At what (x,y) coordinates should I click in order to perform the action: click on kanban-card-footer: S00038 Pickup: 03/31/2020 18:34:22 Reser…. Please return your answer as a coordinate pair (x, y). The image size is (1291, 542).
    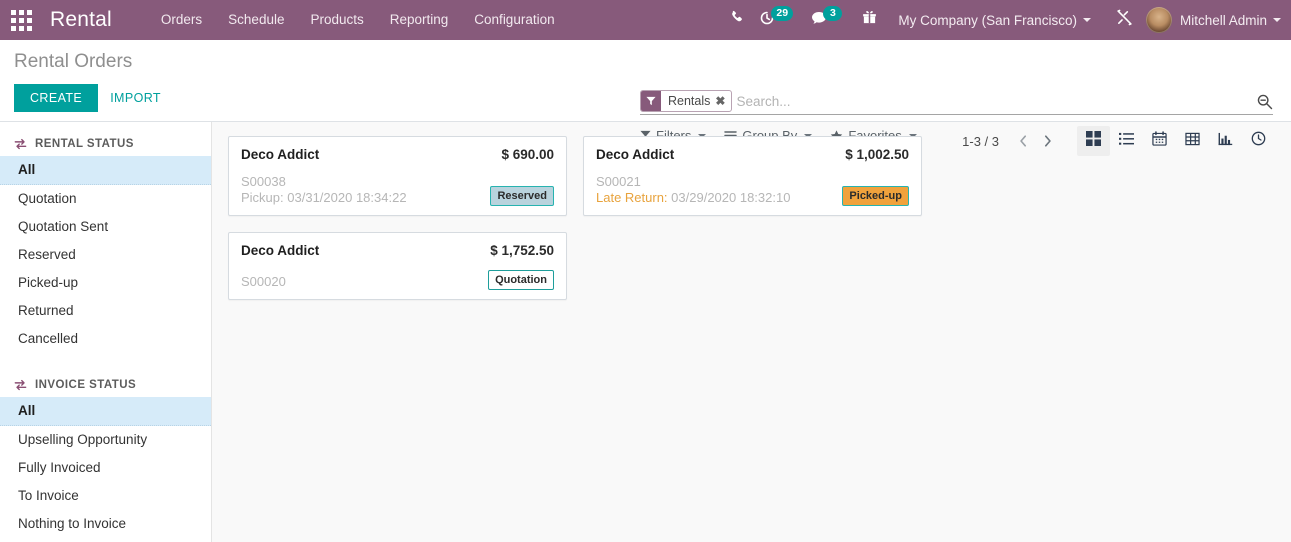
    Looking at the image, I should click on (397, 190).